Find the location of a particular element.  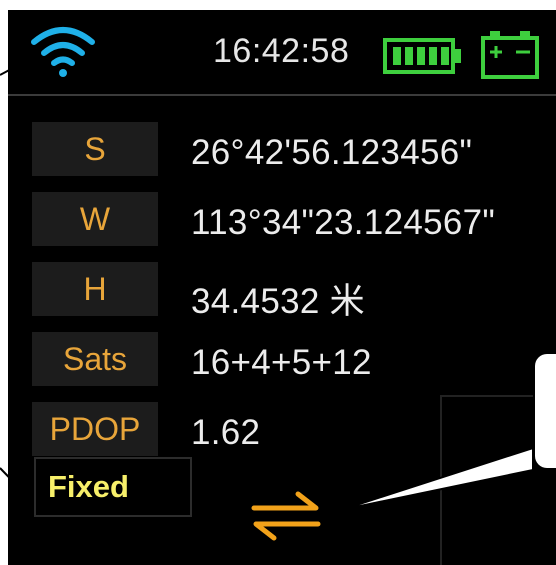

external-battery-icon is located at coordinates (510, 55).